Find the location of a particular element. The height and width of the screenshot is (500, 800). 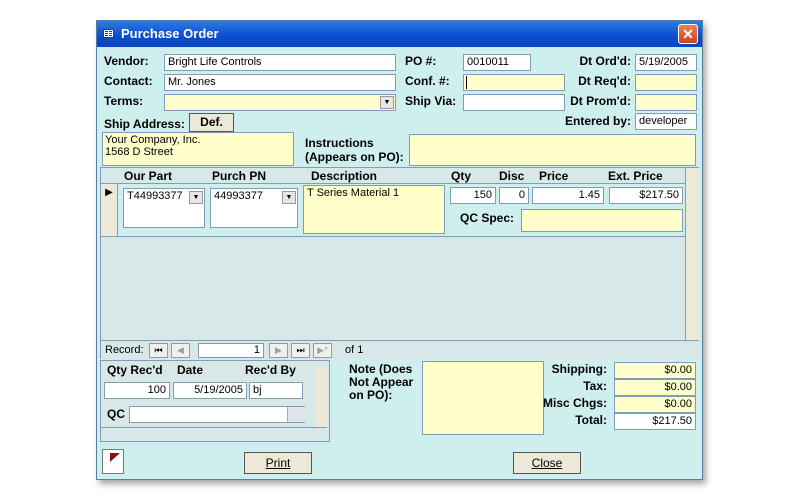

note-label: Note (Does is located at coordinates (381, 369).